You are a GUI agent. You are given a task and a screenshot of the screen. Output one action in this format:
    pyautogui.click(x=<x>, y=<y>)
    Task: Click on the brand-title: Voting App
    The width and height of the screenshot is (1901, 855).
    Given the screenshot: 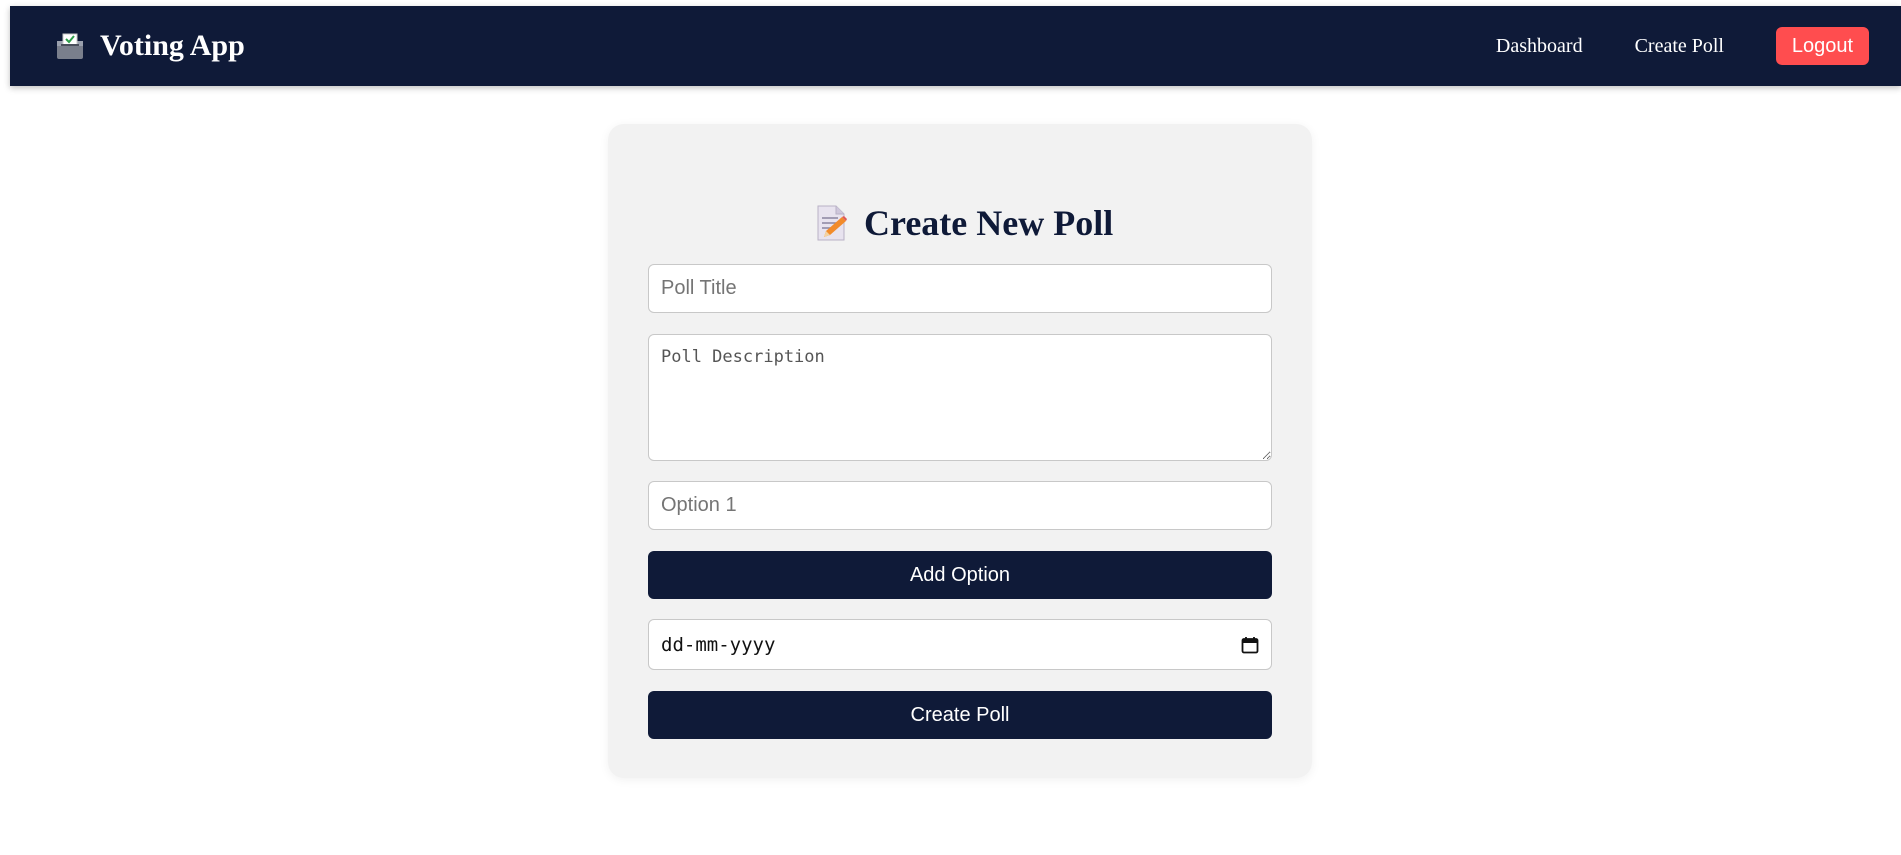 What is the action you would take?
    pyautogui.click(x=172, y=45)
    